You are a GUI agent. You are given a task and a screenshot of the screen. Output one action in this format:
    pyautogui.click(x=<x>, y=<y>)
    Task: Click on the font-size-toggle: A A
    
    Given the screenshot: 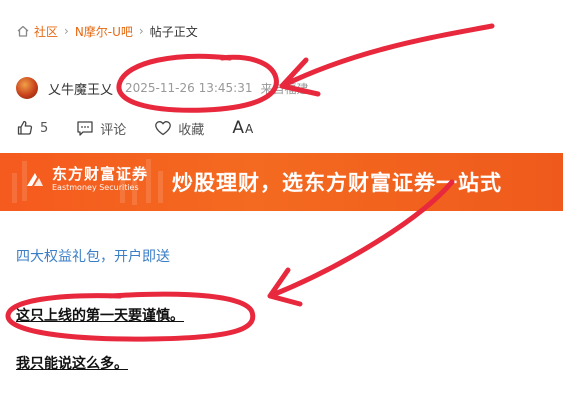 What is the action you would take?
    pyautogui.click(x=242, y=128)
    